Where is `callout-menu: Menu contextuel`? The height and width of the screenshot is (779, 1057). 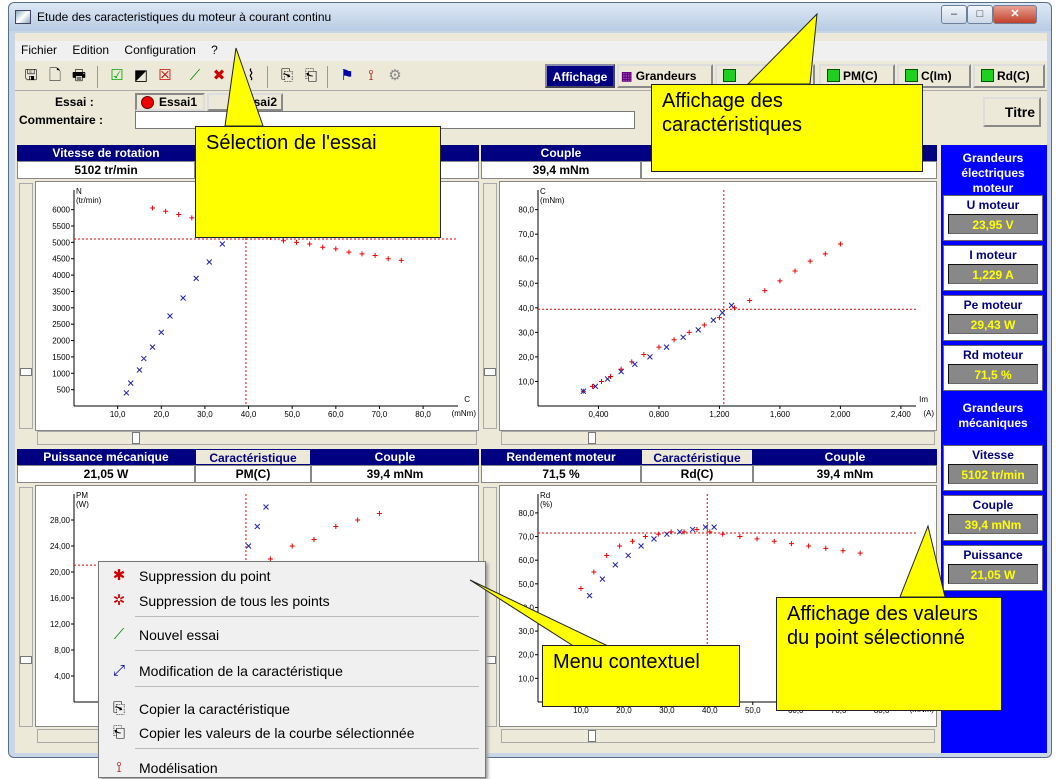
callout-menu: Menu contextuel is located at coordinates (641, 676).